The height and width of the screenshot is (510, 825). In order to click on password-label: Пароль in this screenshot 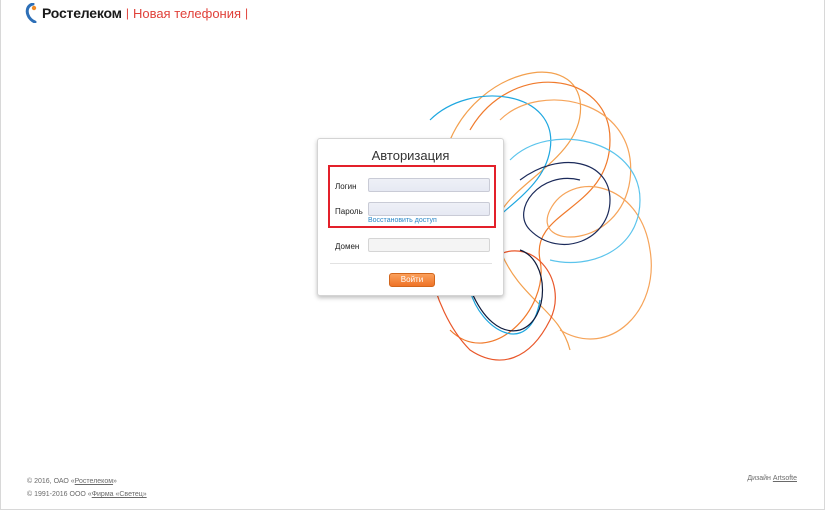, I will do `click(349, 211)`.